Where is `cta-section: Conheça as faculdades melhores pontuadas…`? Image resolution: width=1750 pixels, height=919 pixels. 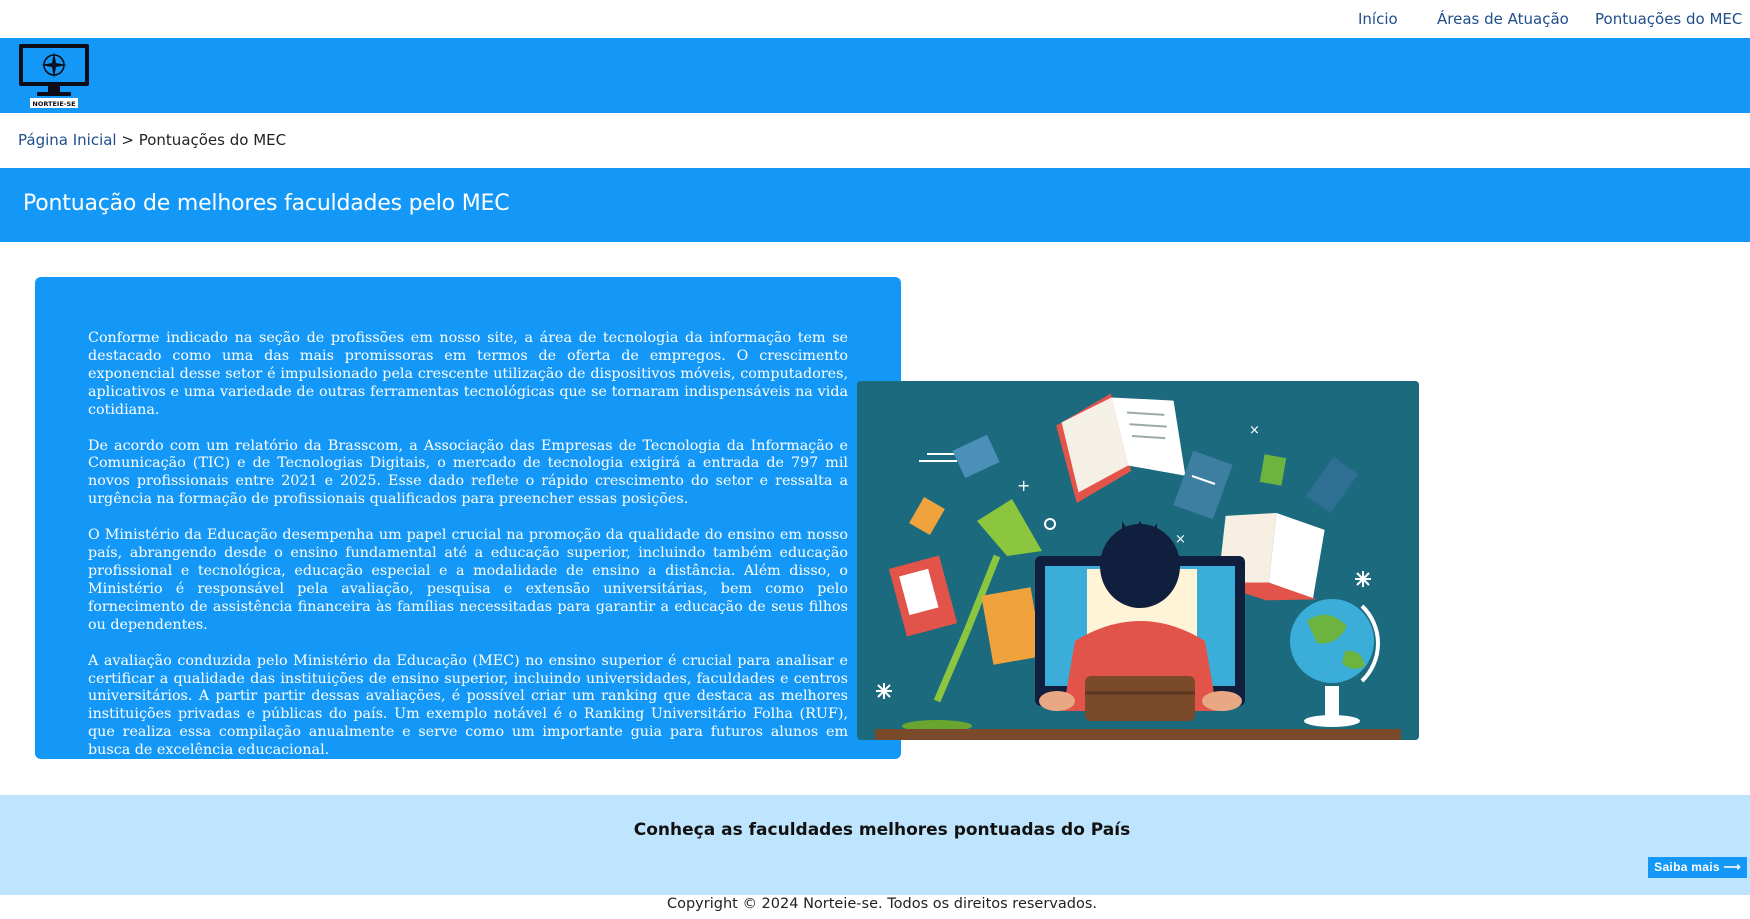 cta-section: Conheça as faculdades melhores pontuadas… is located at coordinates (875, 845).